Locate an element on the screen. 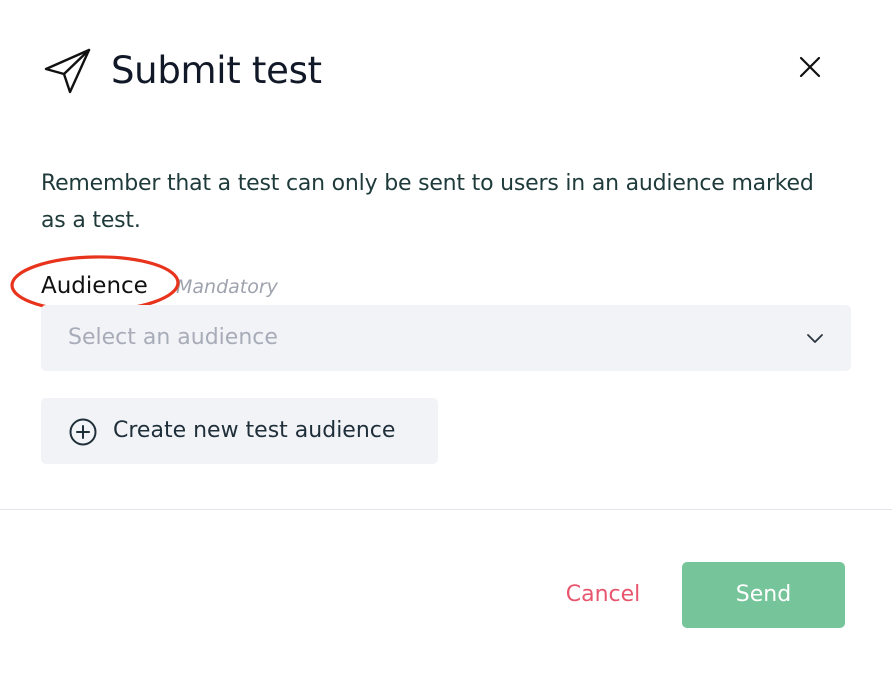  audience-label: Audience is located at coordinates (94, 286).